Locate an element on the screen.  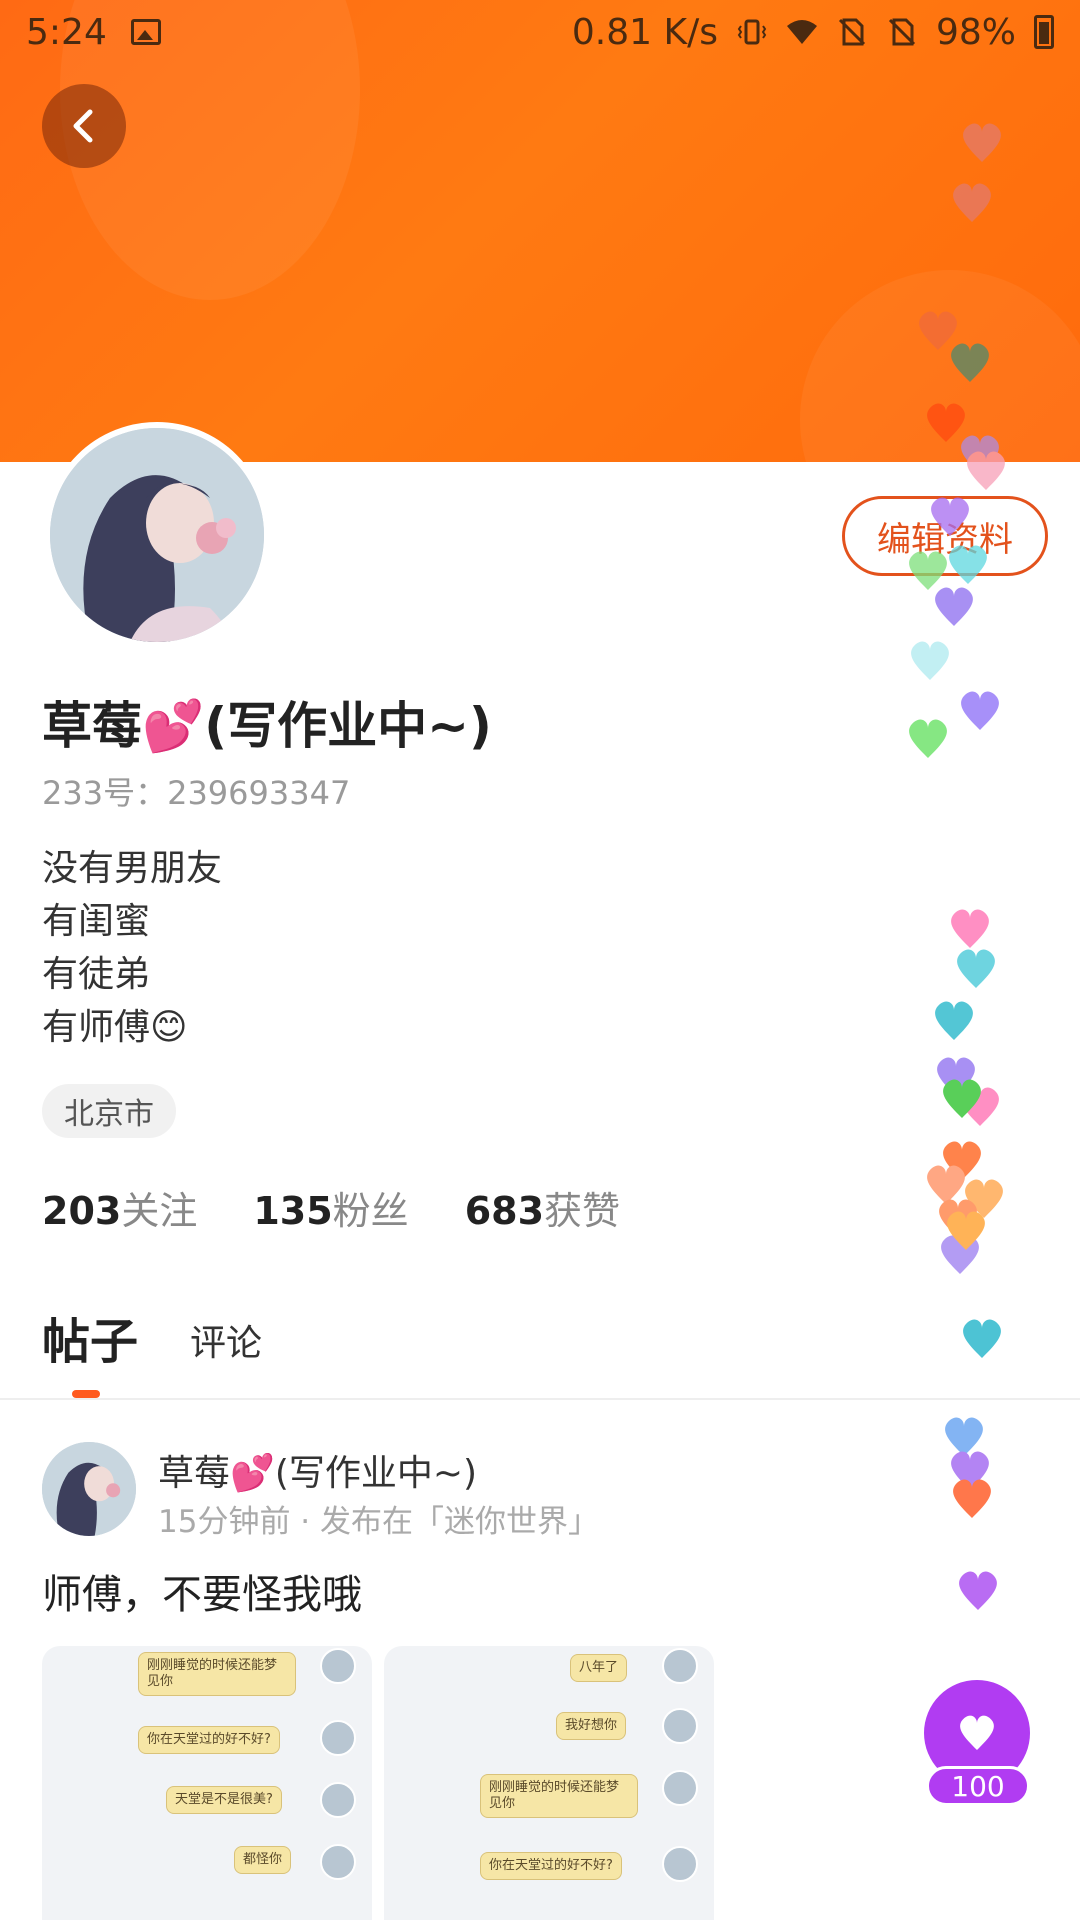
profile-name: 草莓💕(写作业中~) is located at coordinates (267, 726).